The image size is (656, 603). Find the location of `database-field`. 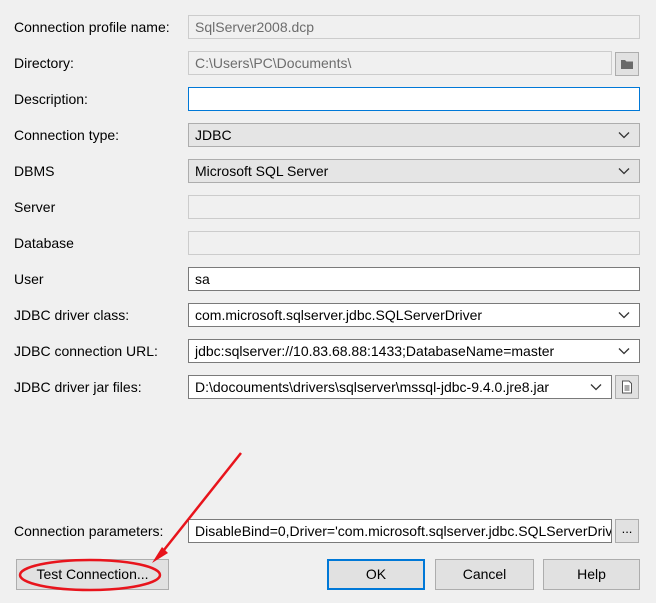

database-field is located at coordinates (414, 243).